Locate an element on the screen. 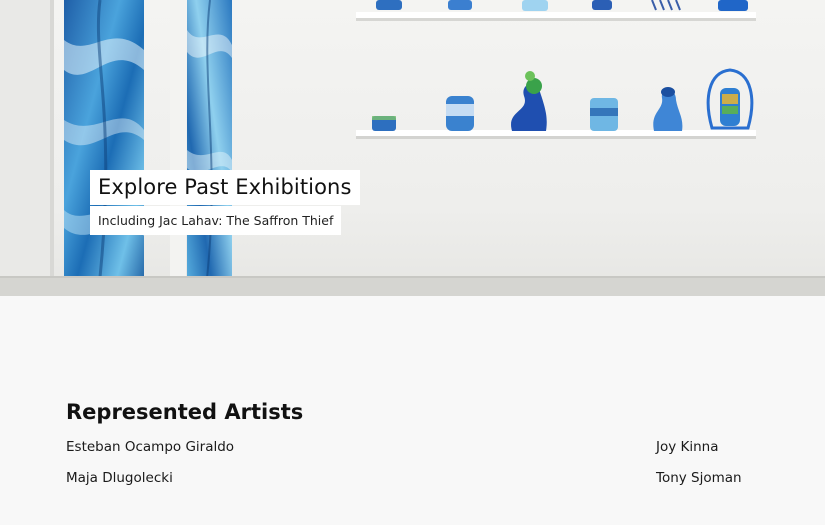  artist-link-joy-kinna: Joy Kinna is located at coordinates (687, 447).